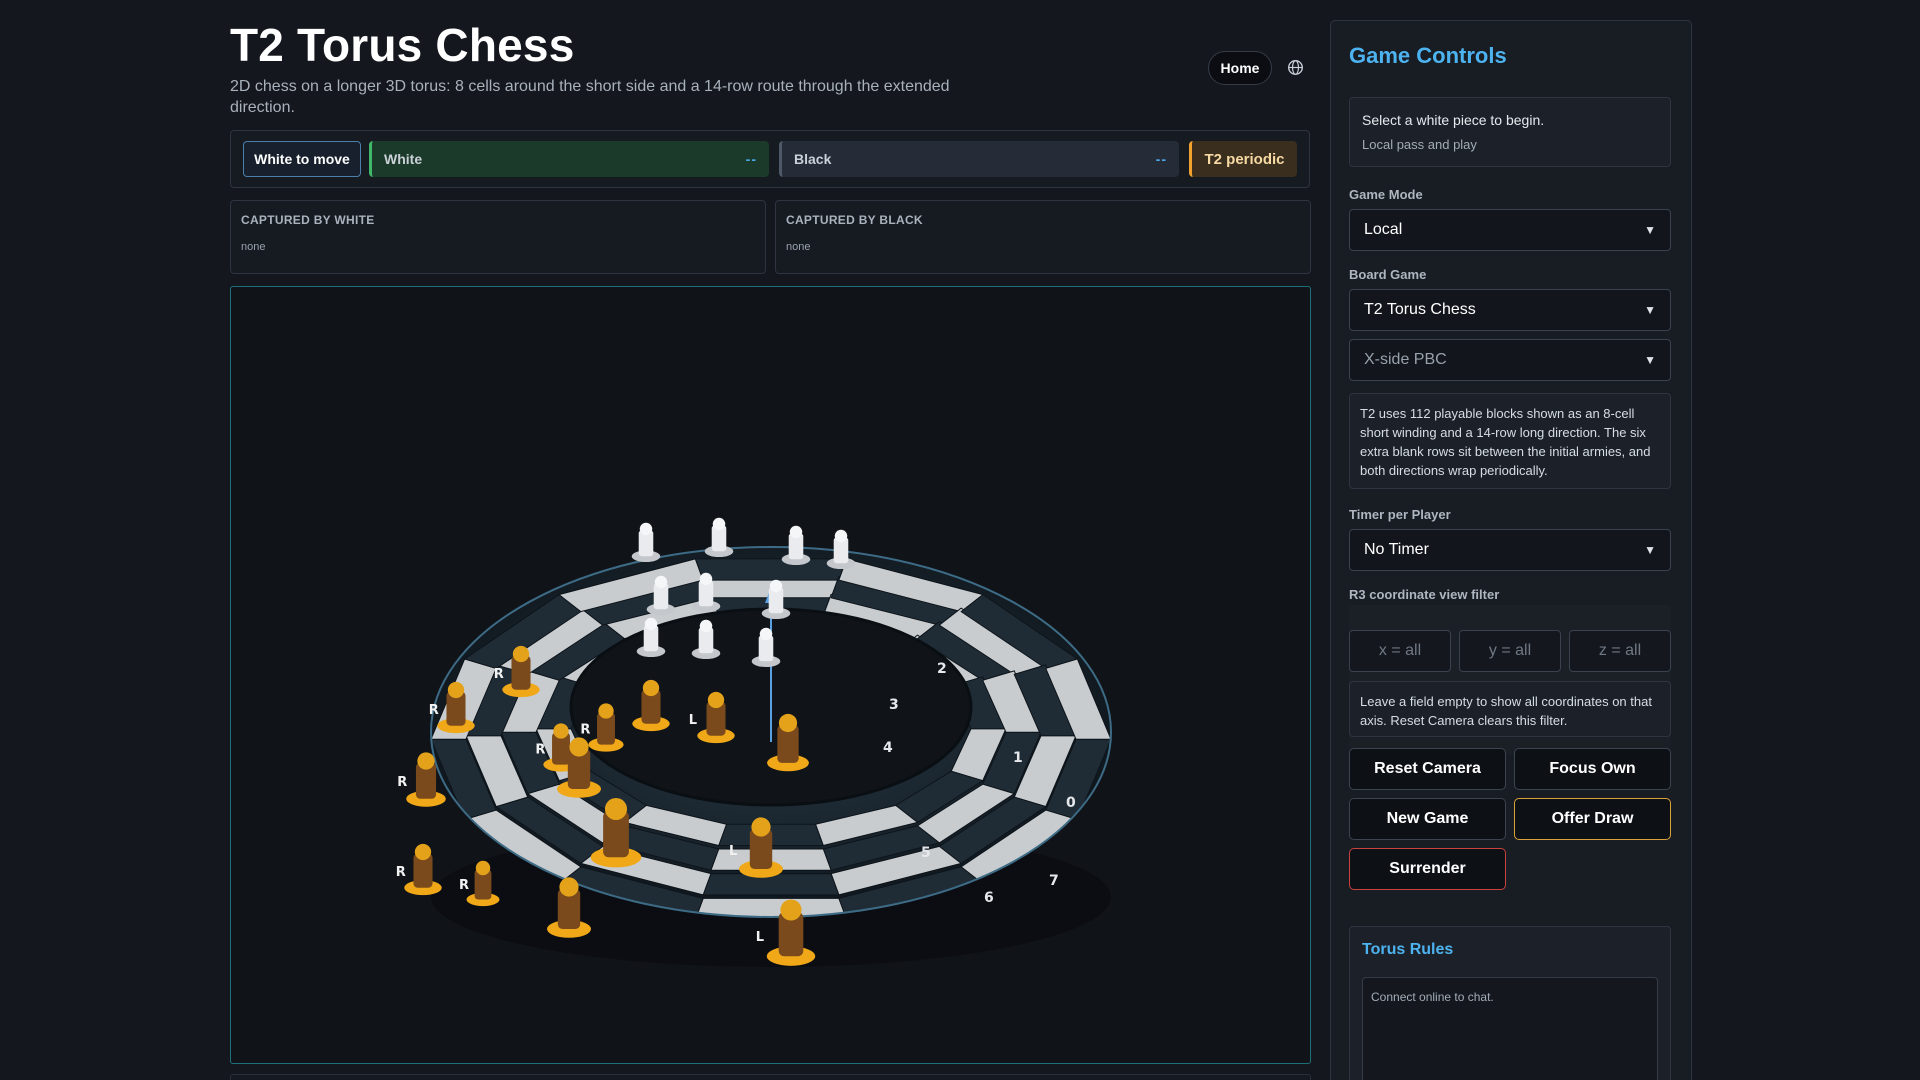 Image resolution: width=1920 pixels, height=1080 pixels. Describe the element at coordinates (1243, 159) in the screenshot. I see `mode-badge: T2 periodic` at that location.